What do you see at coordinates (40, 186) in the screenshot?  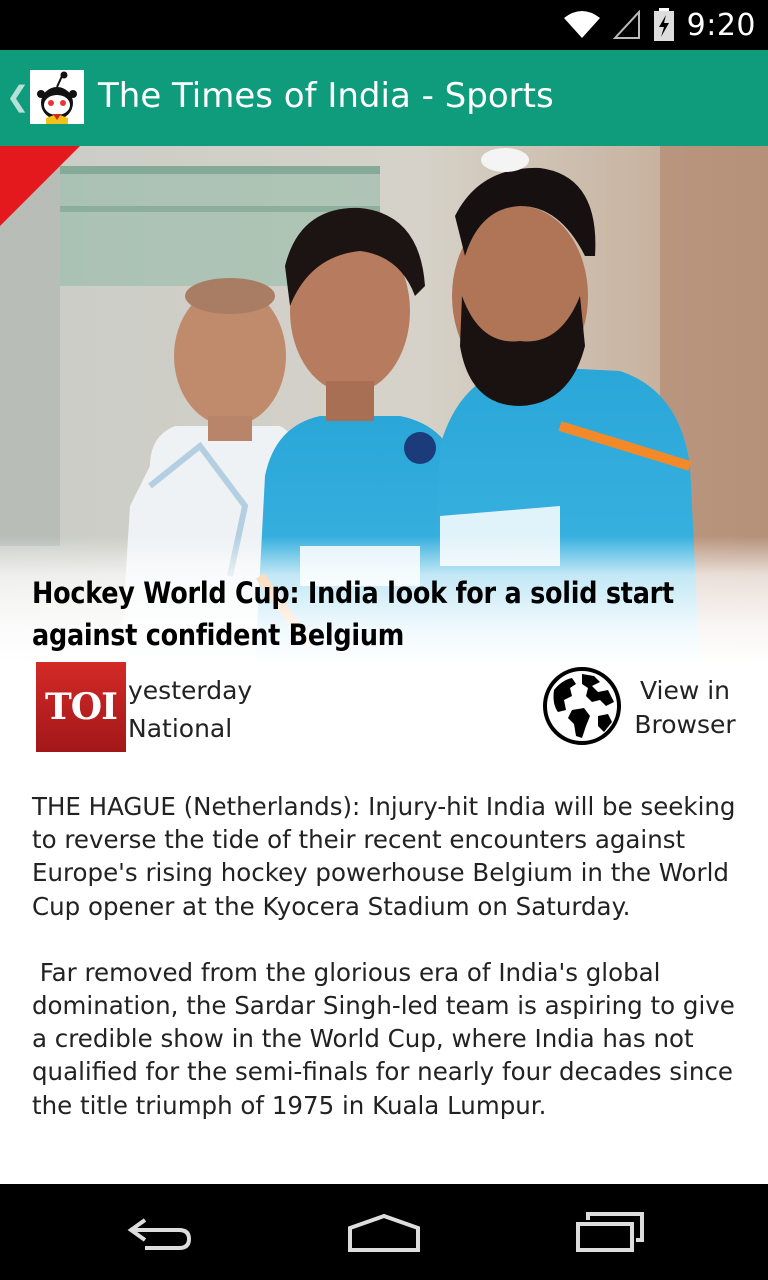 I see `corner-ribbon` at bounding box center [40, 186].